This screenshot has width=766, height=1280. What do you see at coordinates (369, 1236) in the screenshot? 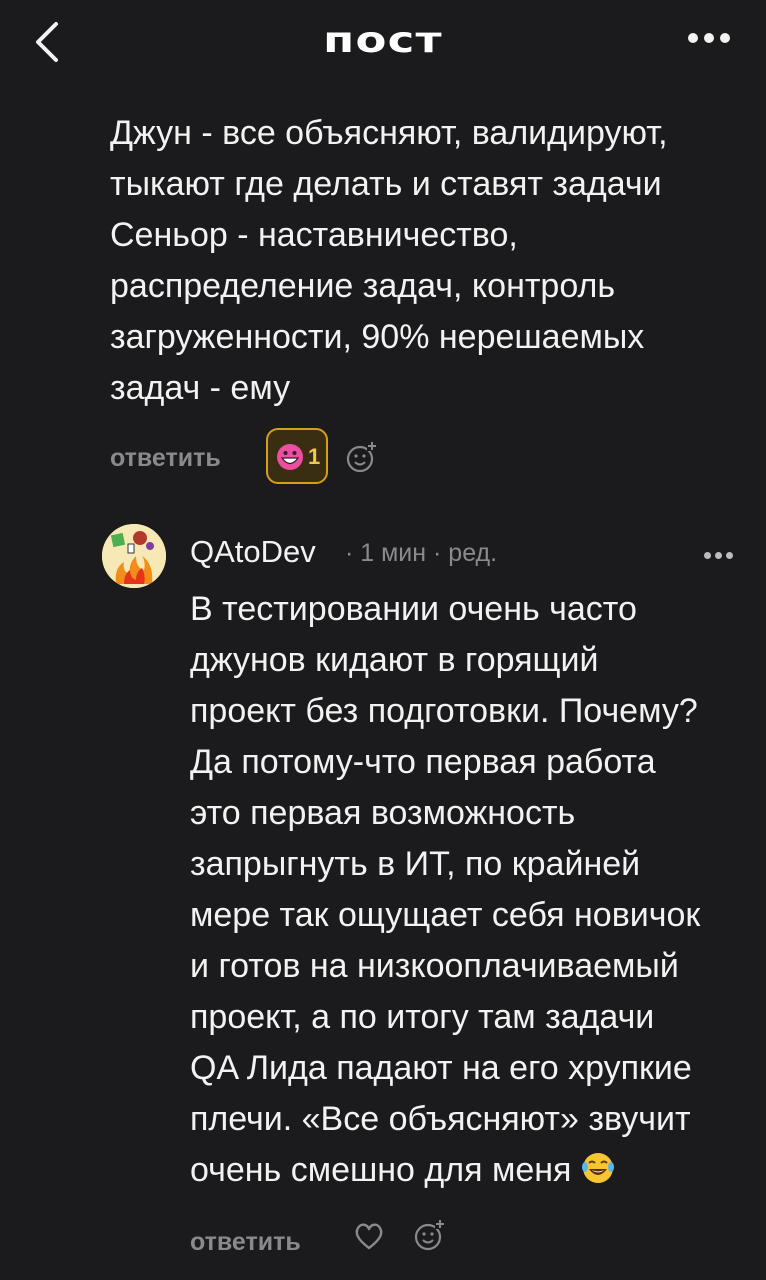
I see `heart-icon` at bounding box center [369, 1236].